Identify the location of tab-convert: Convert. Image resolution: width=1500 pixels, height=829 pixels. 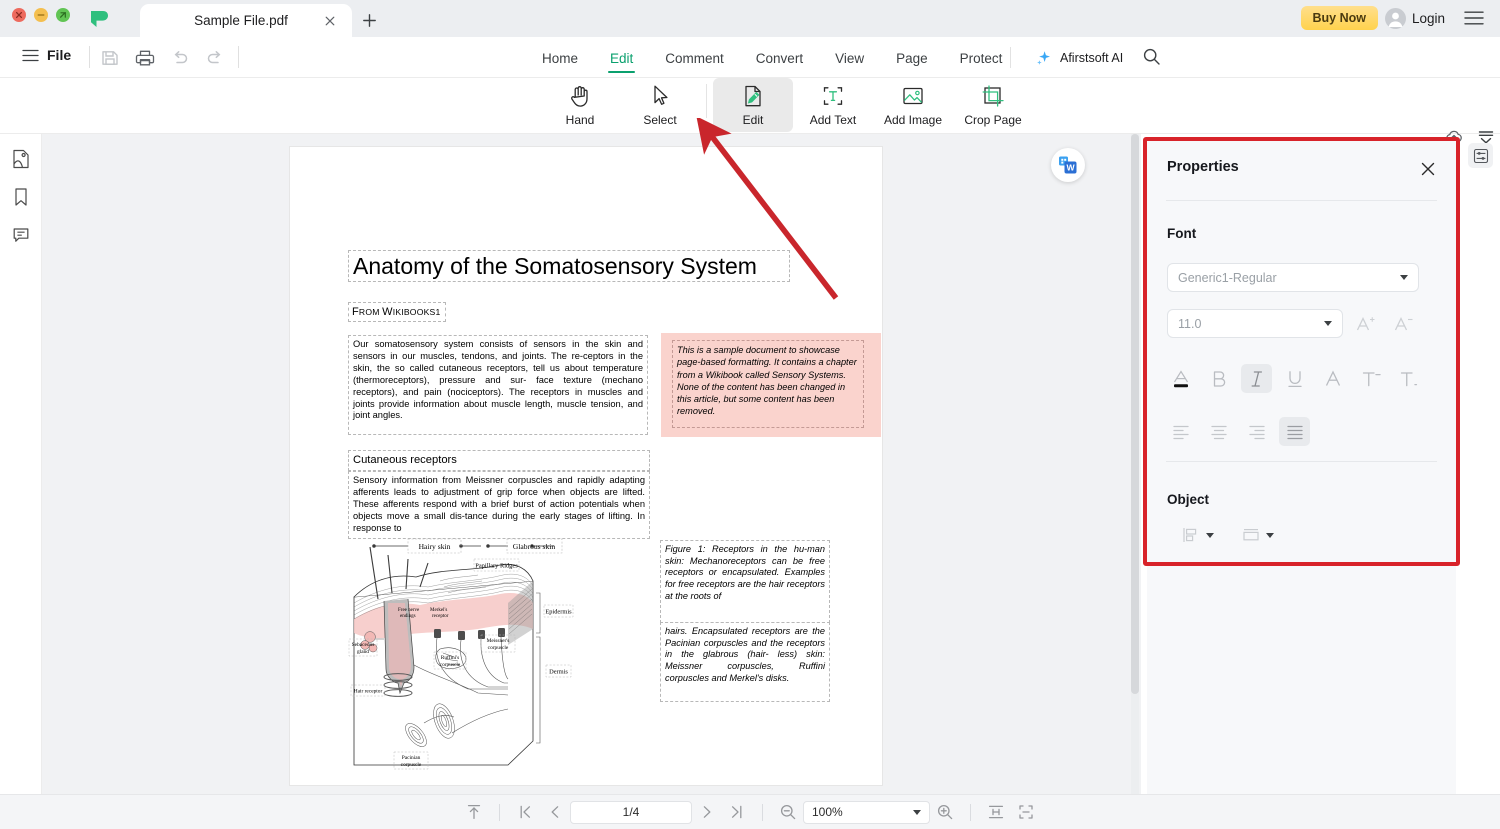
(779, 58).